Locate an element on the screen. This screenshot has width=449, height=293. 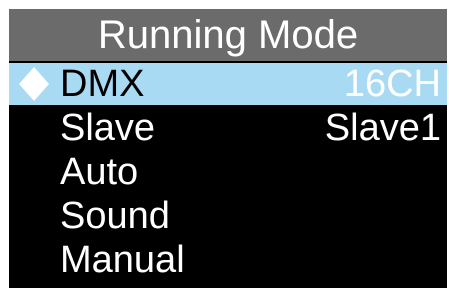
menu-item-dmx: DMX 16CH is located at coordinates (228, 84).